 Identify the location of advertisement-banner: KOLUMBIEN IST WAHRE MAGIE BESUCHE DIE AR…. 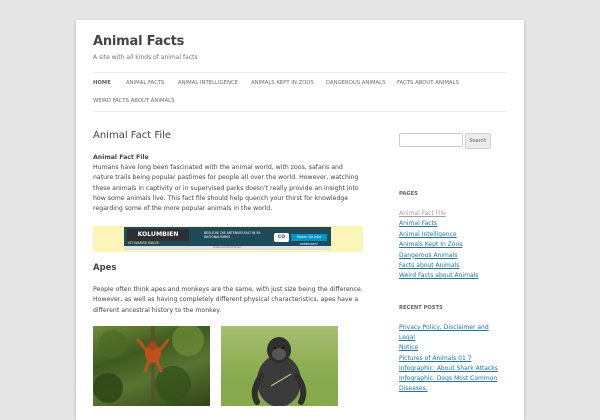
(228, 239).